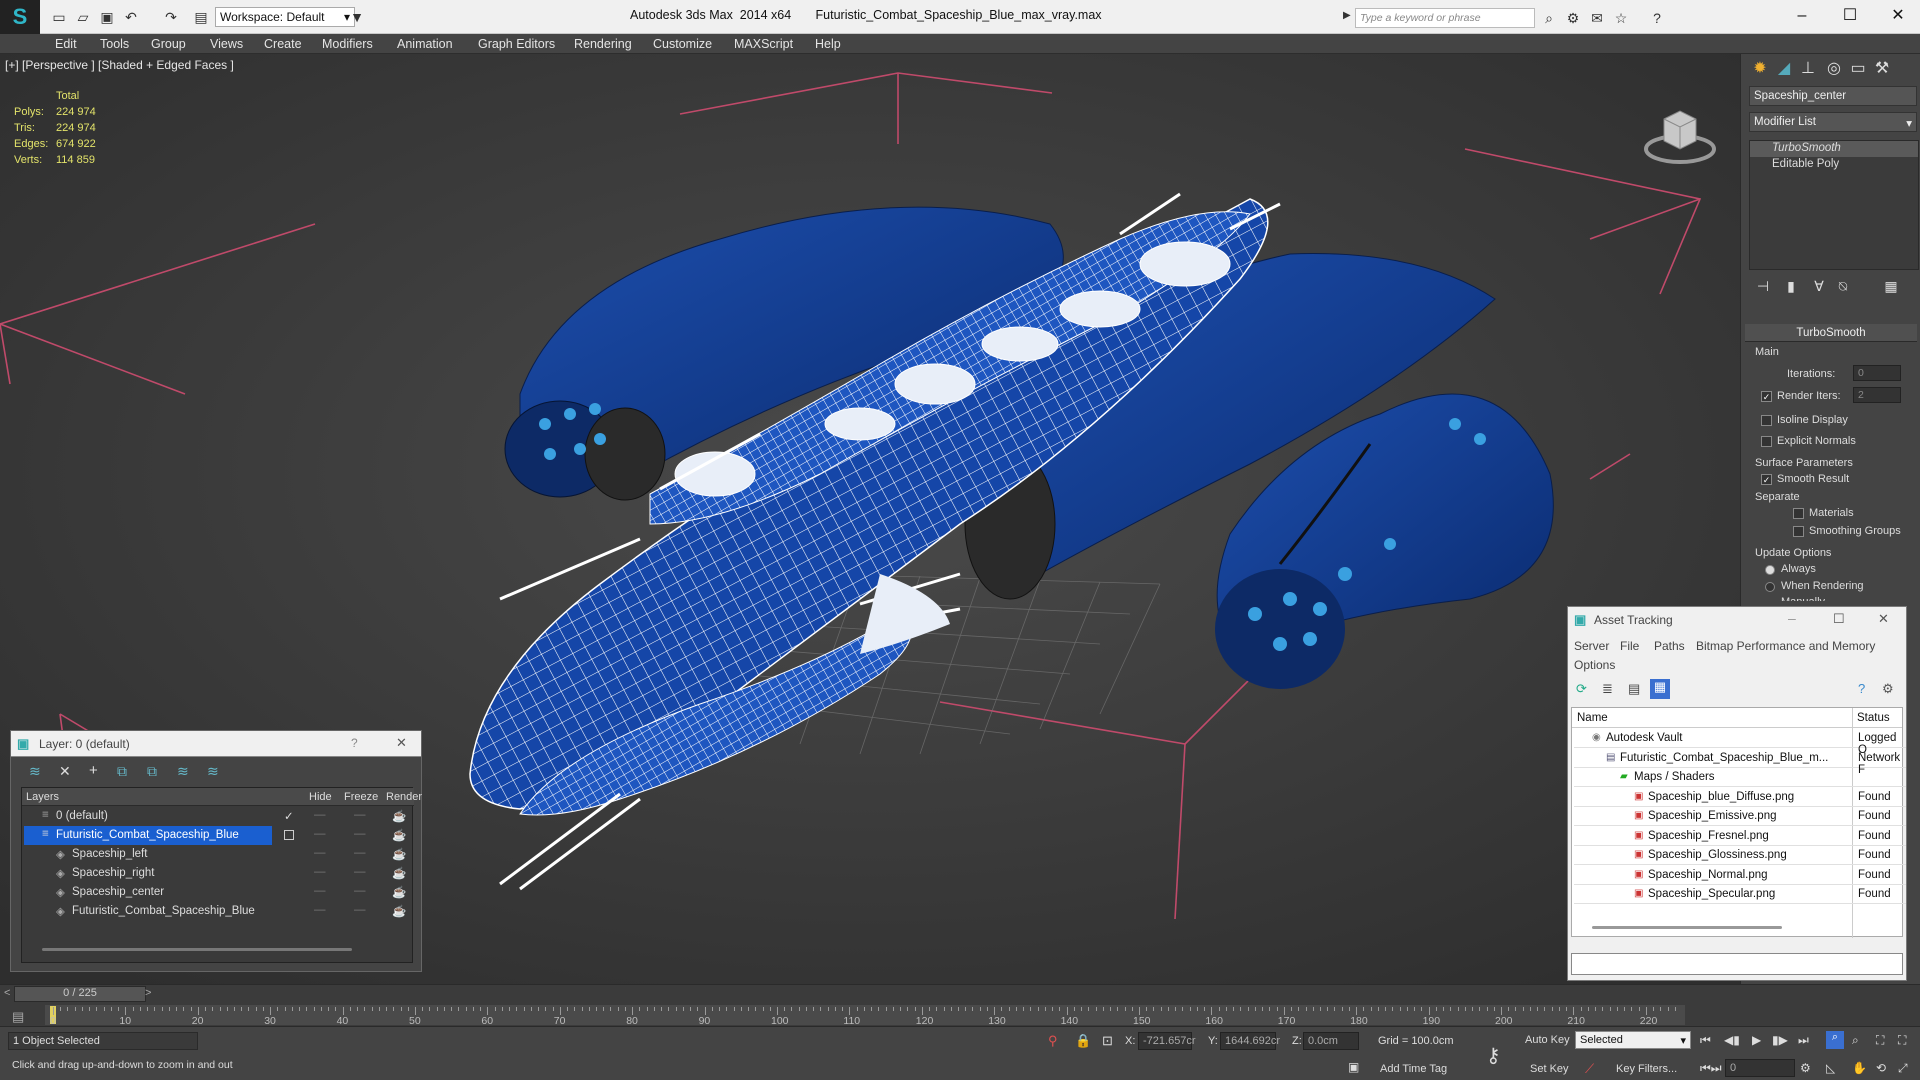 The image size is (1920, 1080). What do you see at coordinates (226, 44) in the screenshot?
I see `menu-views: Views` at bounding box center [226, 44].